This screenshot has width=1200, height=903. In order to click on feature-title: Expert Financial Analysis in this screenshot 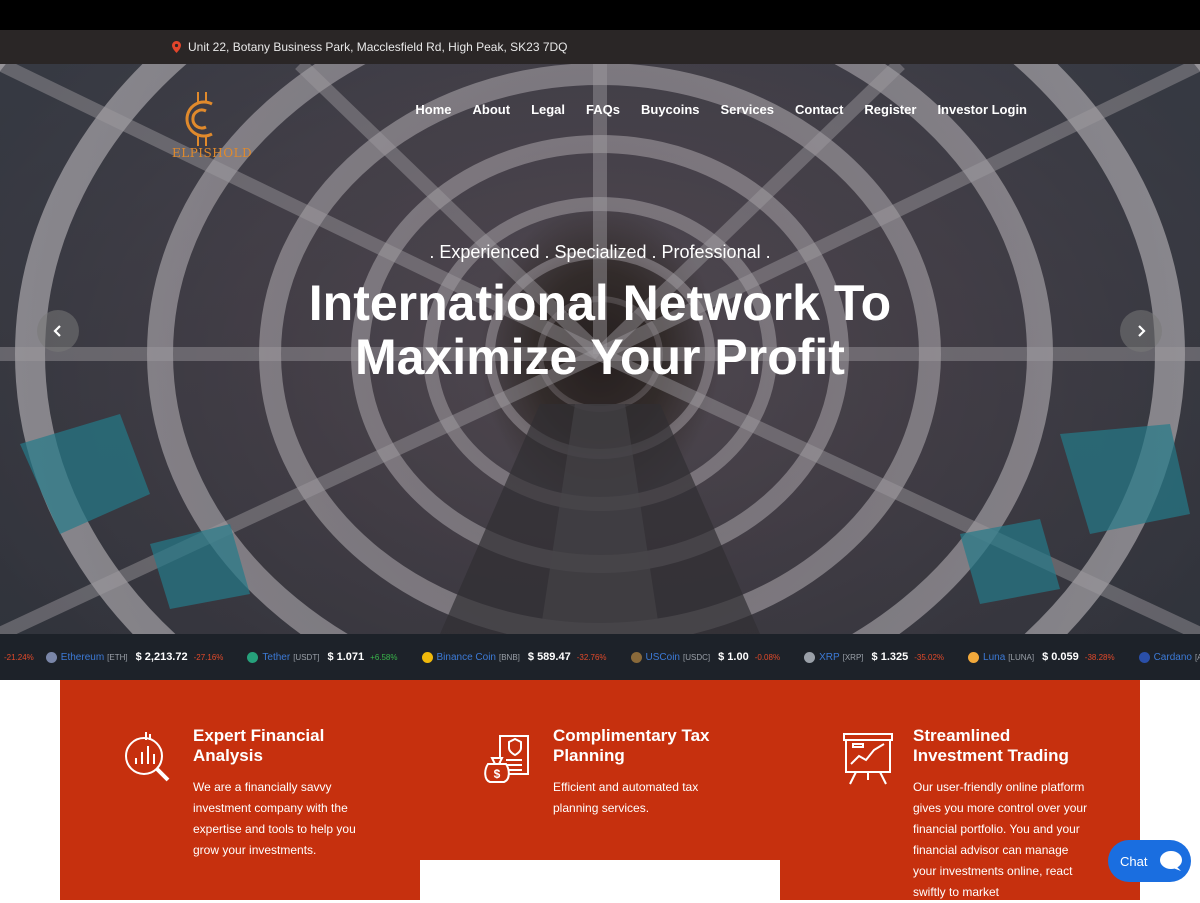, I will do `click(259, 745)`.